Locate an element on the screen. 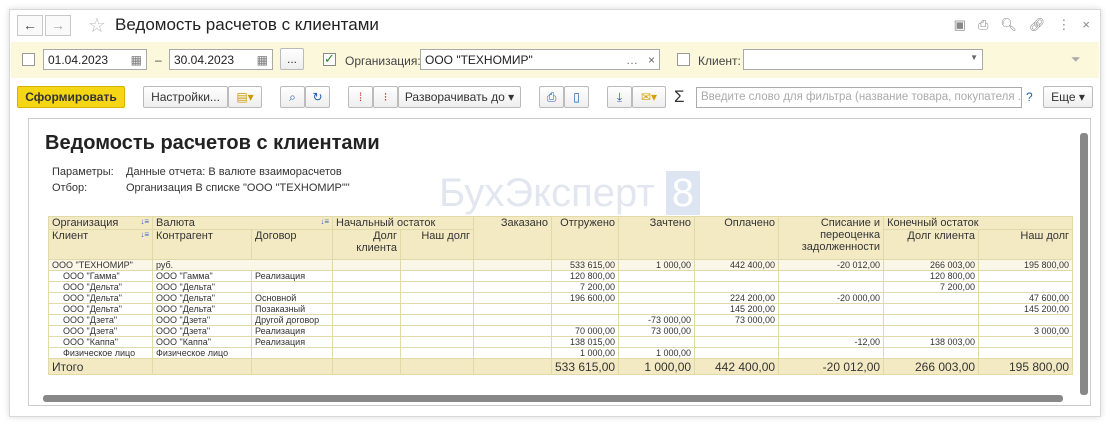 Image resolution: width=1110 pixels, height=426 pixels. table-cell: 442 400,00 is located at coordinates (737, 265).